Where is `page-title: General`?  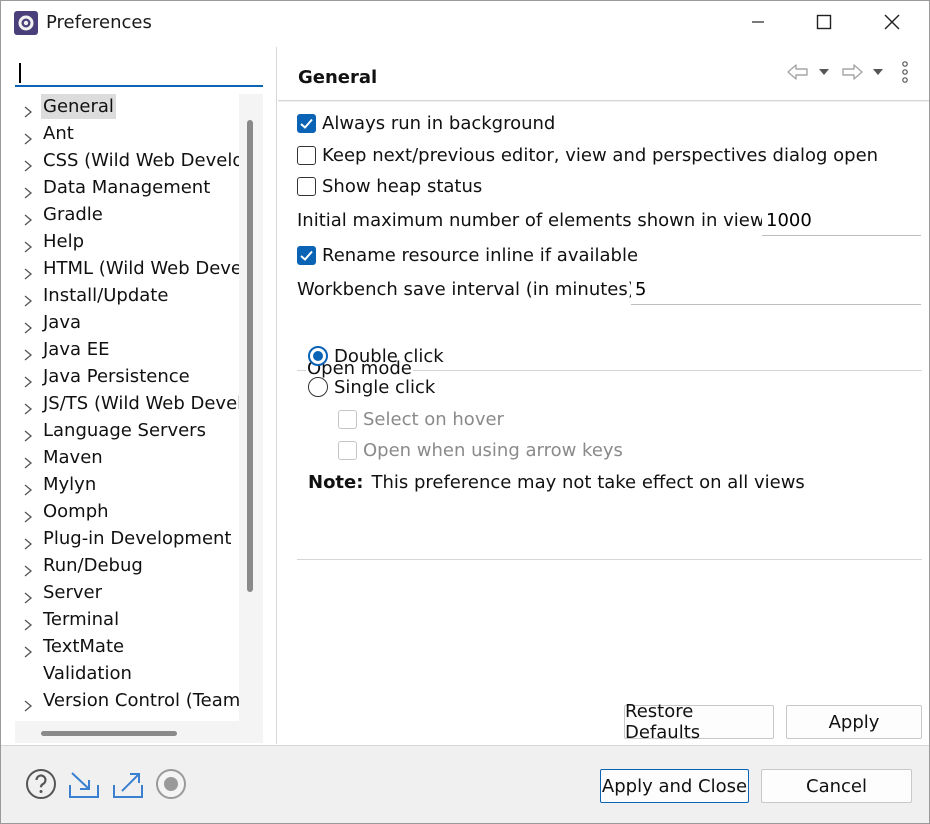 page-title: General is located at coordinates (338, 77).